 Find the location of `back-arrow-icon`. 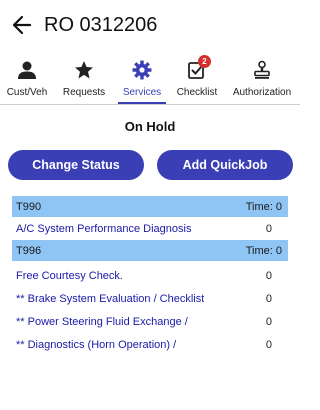

back-arrow-icon is located at coordinates (22, 25).